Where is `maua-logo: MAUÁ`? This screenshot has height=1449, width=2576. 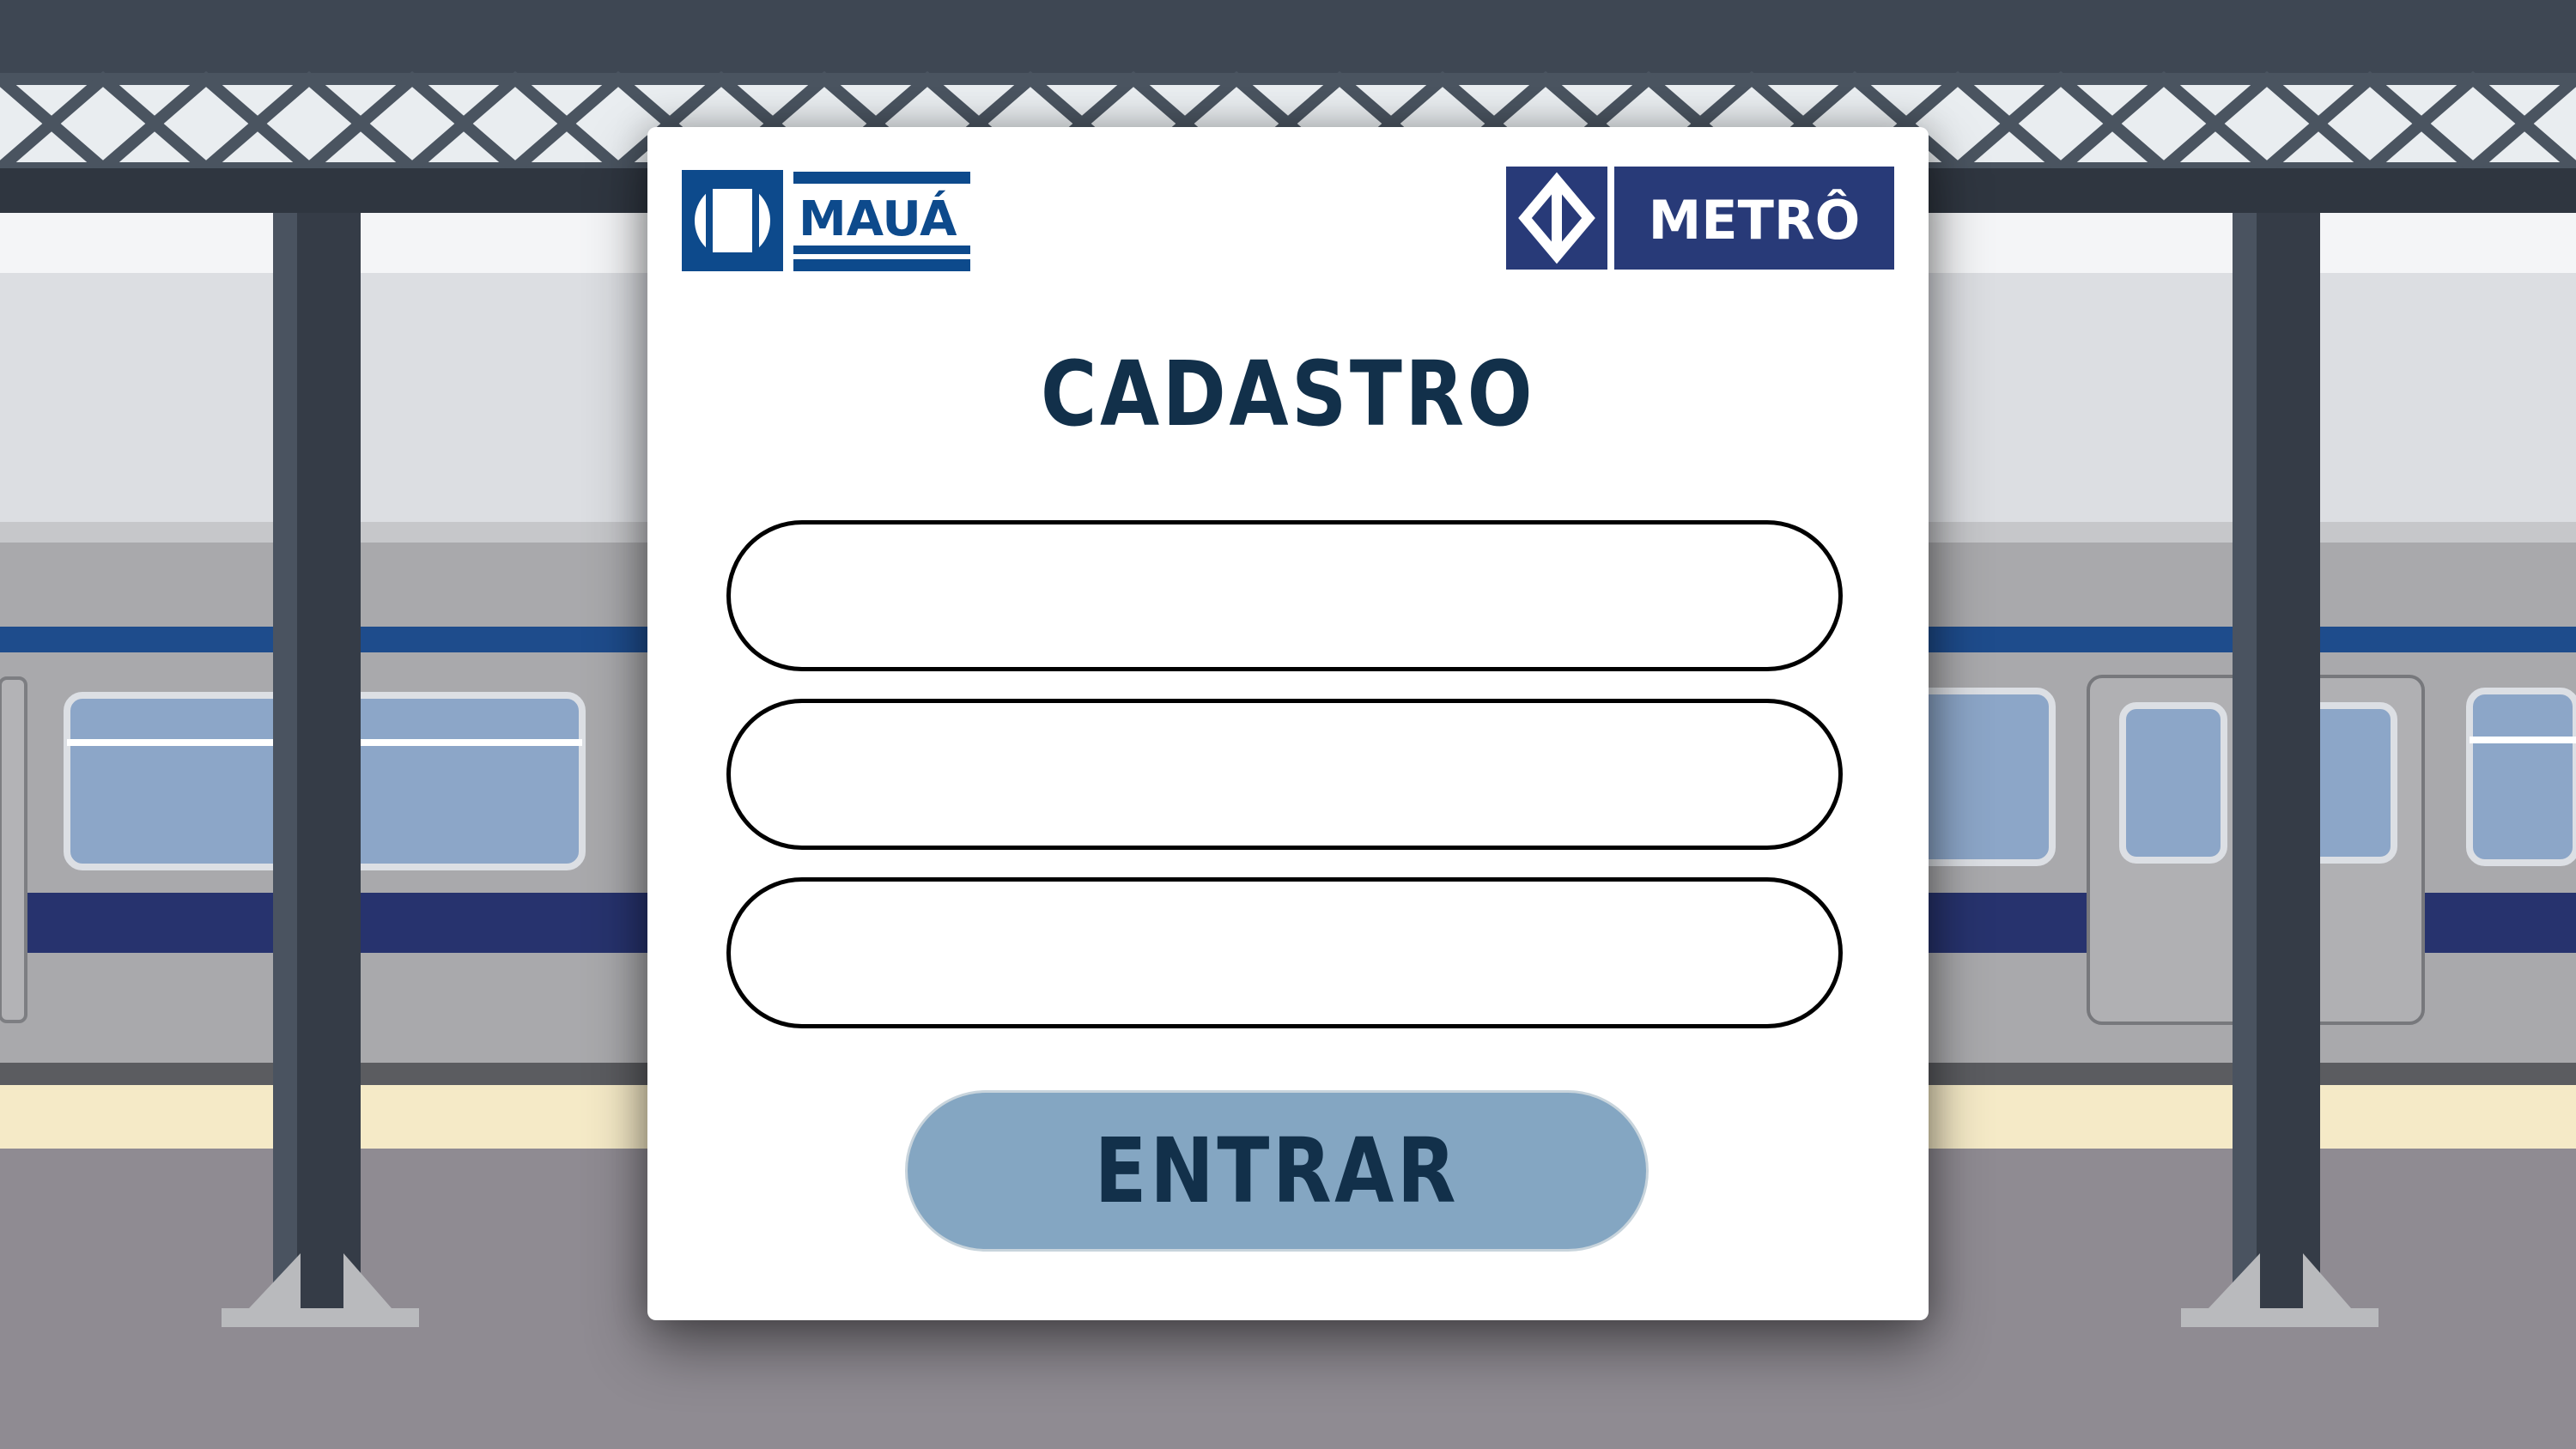 maua-logo: MAUÁ is located at coordinates (826, 220).